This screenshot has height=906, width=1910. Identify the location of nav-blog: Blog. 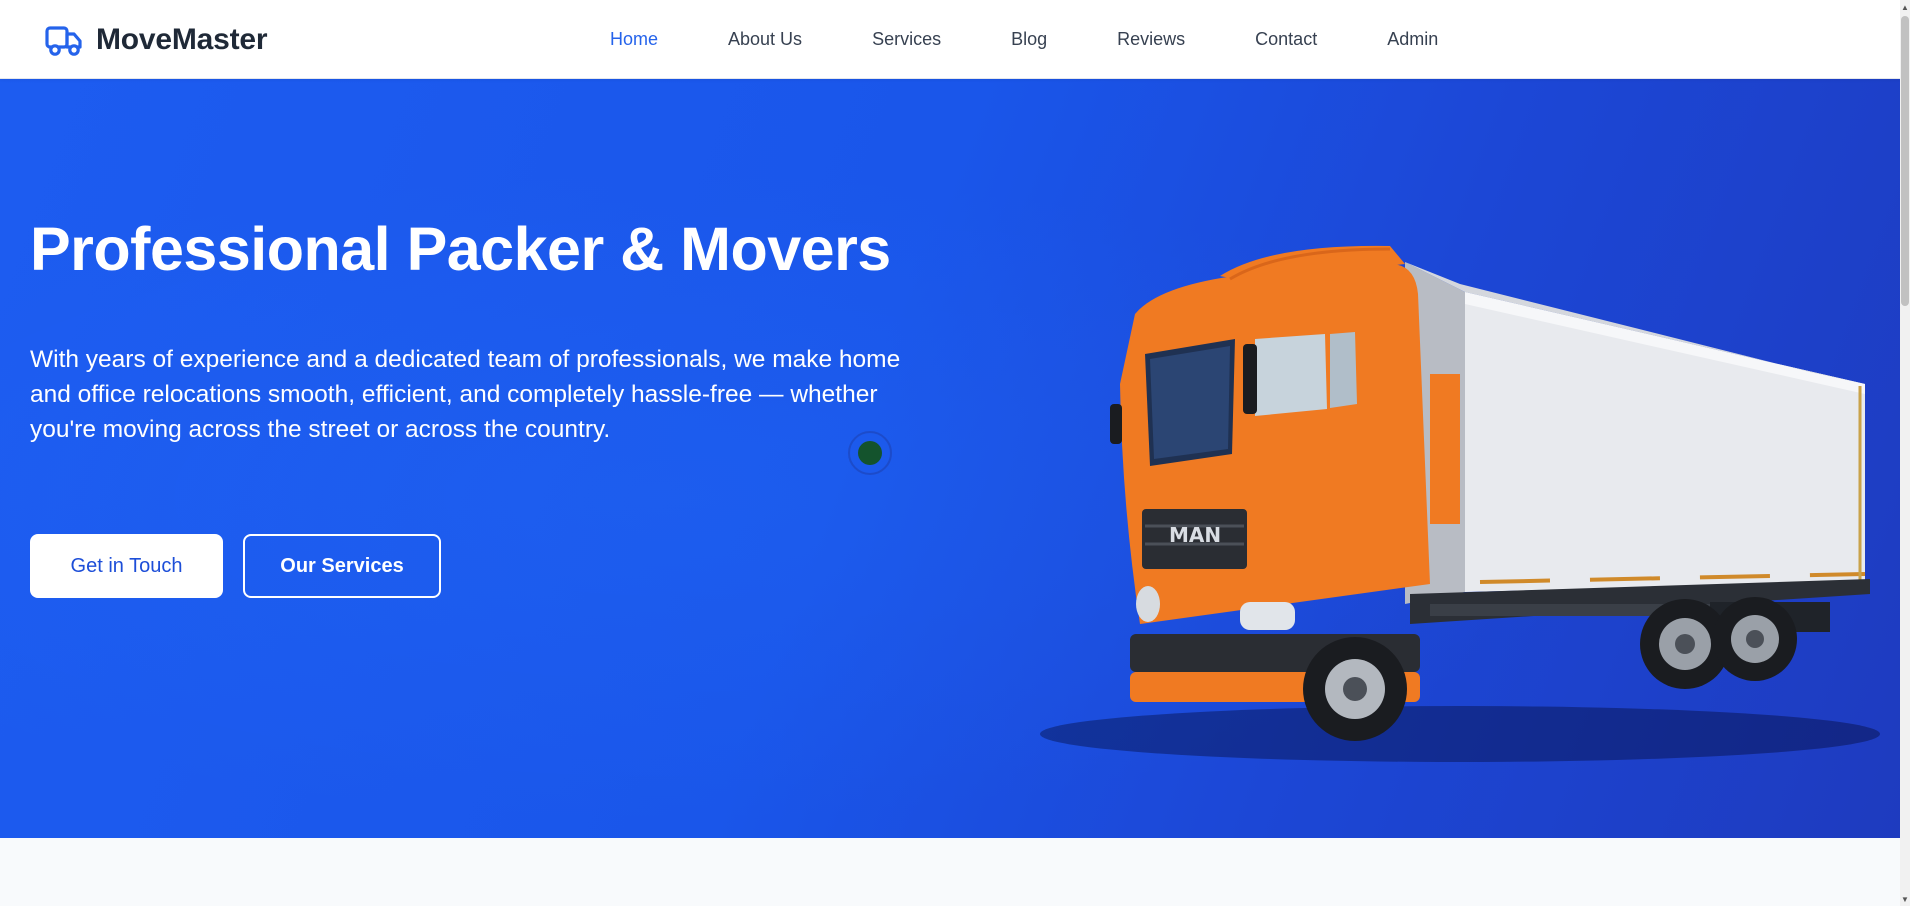
(1029, 39).